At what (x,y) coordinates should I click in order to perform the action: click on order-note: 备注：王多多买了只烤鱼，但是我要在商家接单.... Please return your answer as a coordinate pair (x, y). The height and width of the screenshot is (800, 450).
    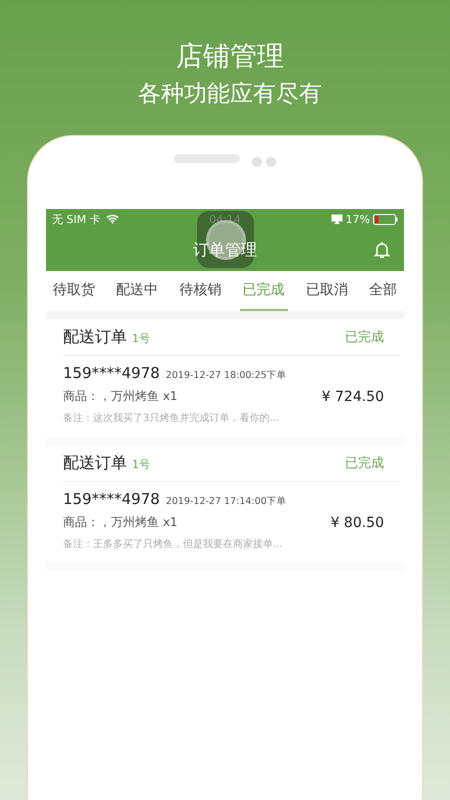
    Looking at the image, I should click on (173, 544).